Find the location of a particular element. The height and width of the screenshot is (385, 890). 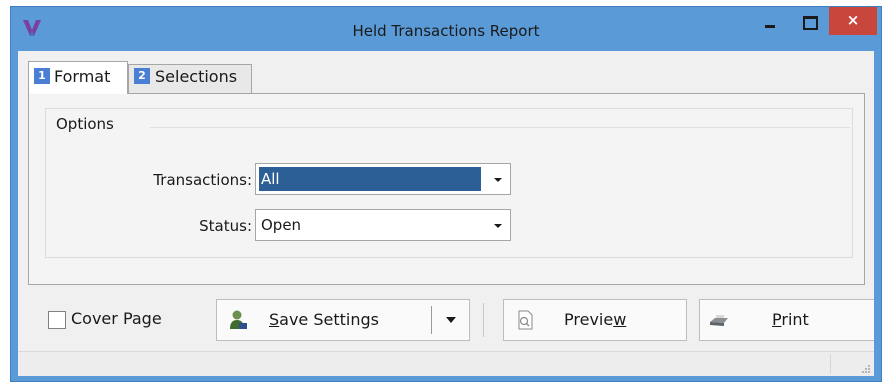

printer-icon is located at coordinates (719, 320).